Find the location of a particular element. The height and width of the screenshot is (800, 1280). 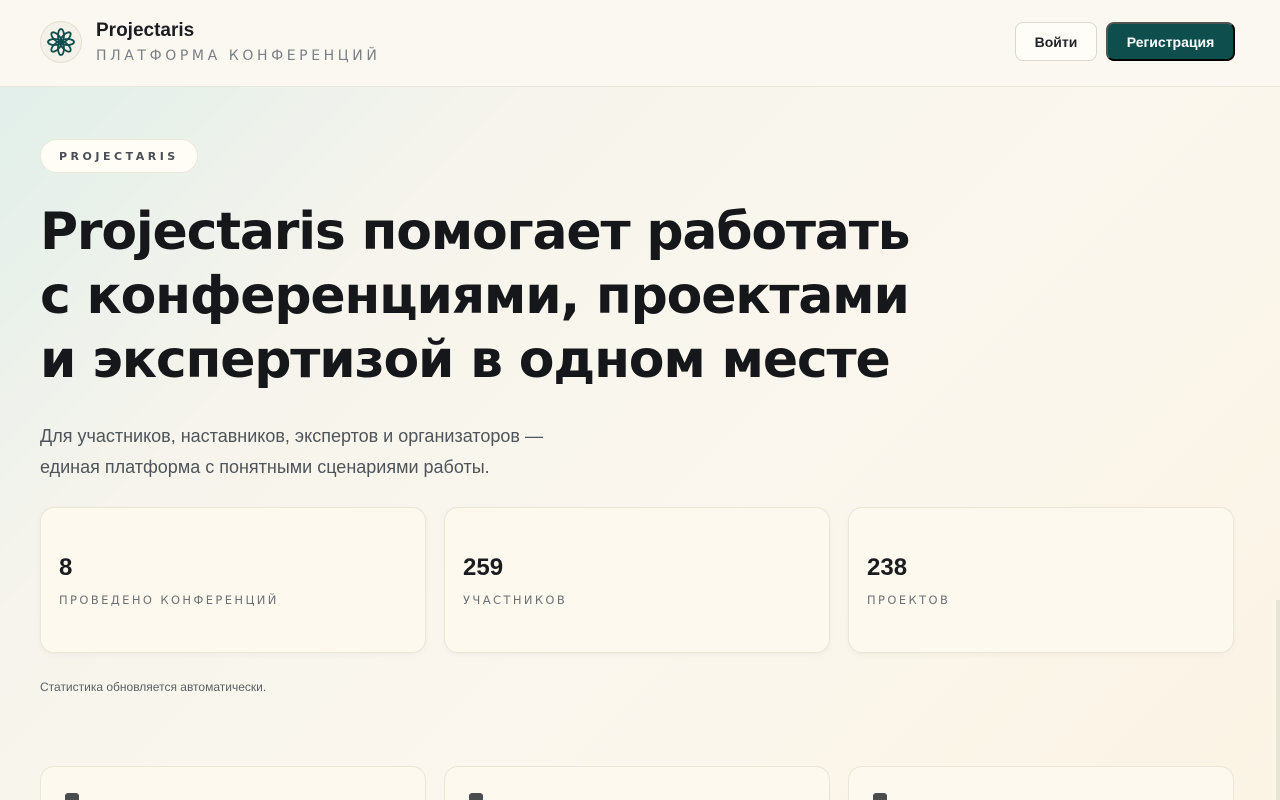

stat-card-participants: 259 УЧАСТНИКОВ is located at coordinates (637, 580).